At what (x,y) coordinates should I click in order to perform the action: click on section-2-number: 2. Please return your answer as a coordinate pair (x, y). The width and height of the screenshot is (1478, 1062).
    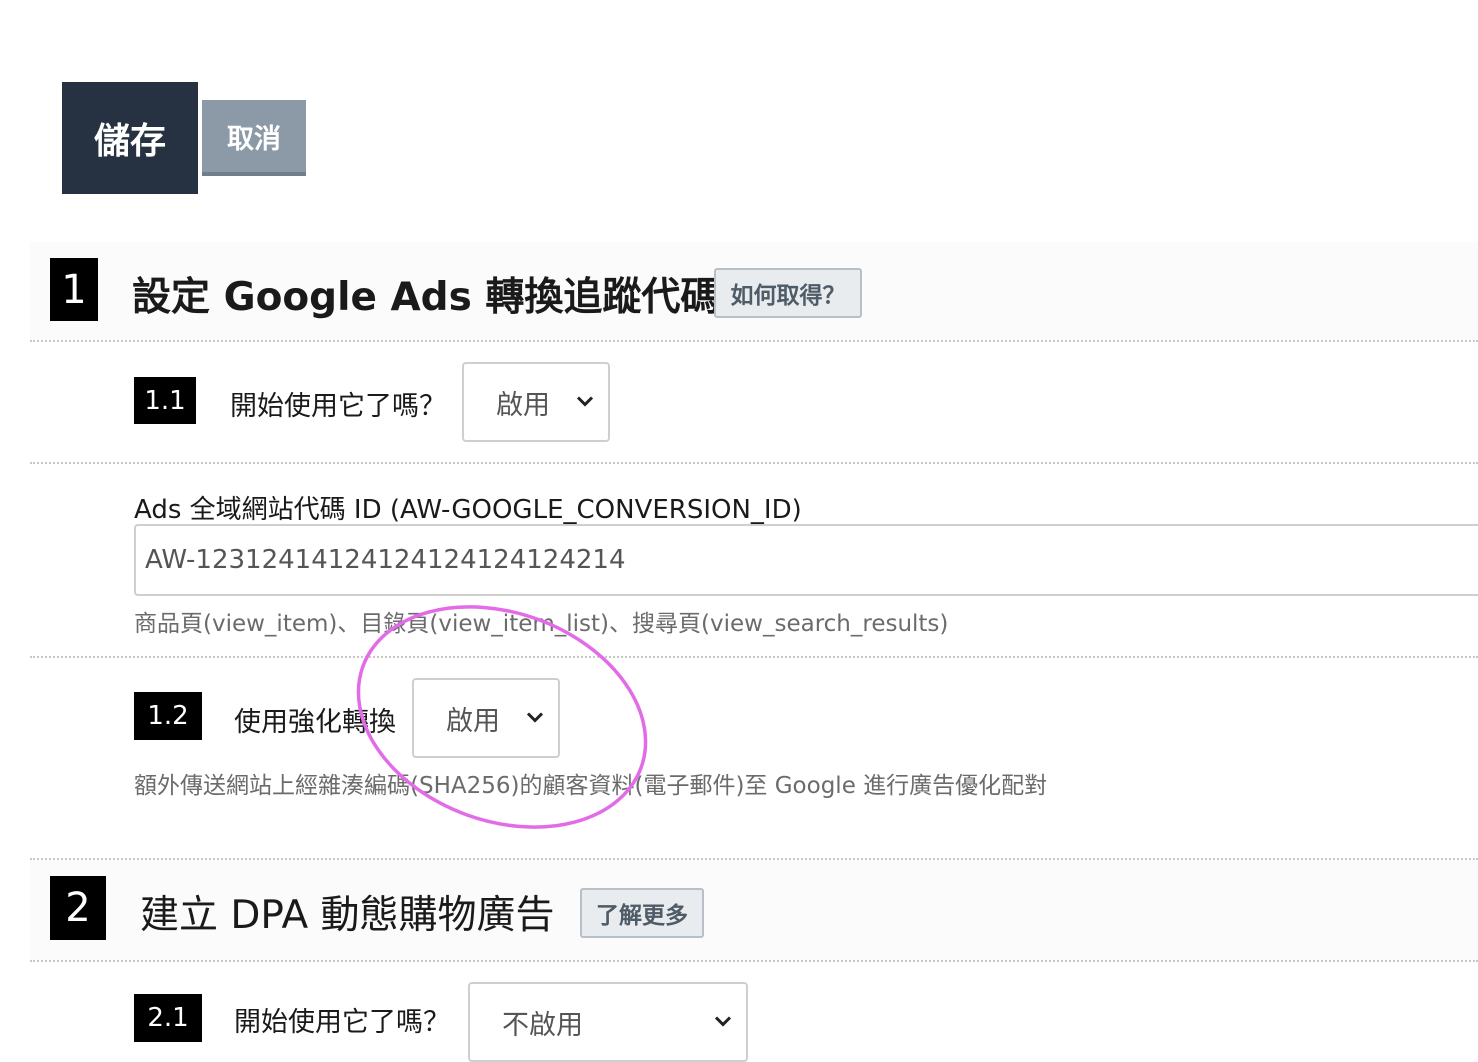
    Looking at the image, I should click on (78, 908).